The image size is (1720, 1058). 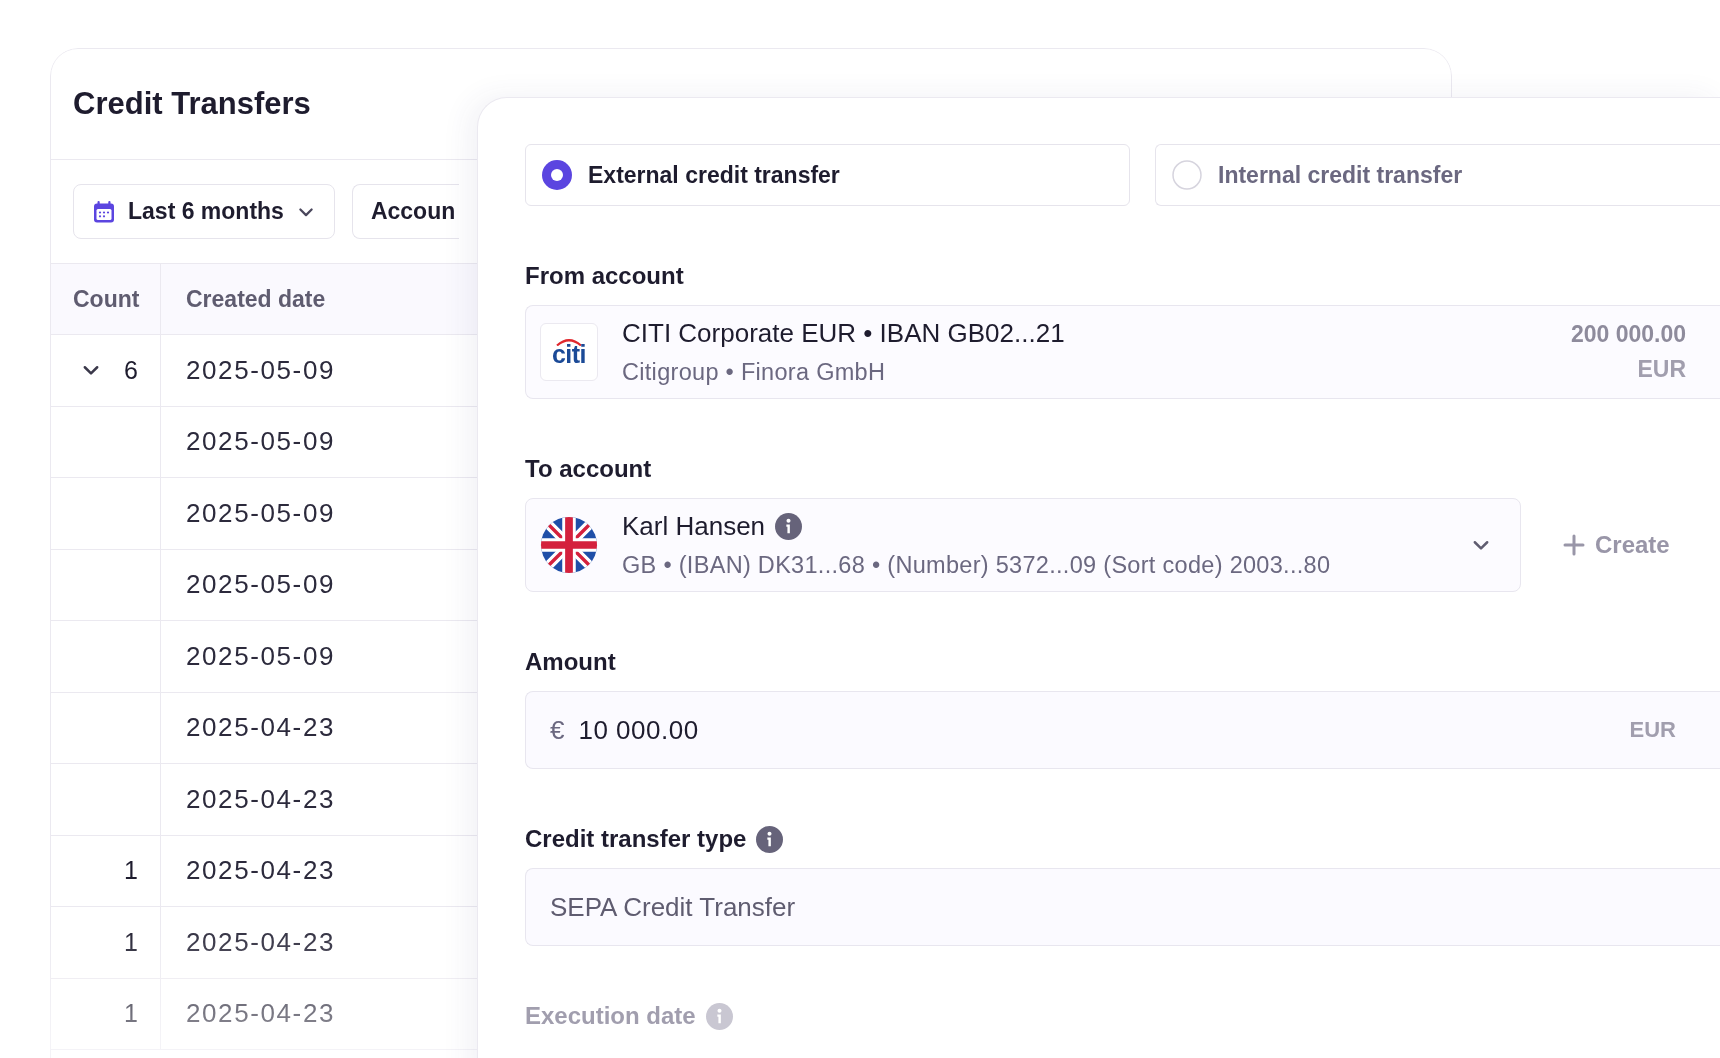 I want to click on bank-logo: citi, so click(x=569, y=352).